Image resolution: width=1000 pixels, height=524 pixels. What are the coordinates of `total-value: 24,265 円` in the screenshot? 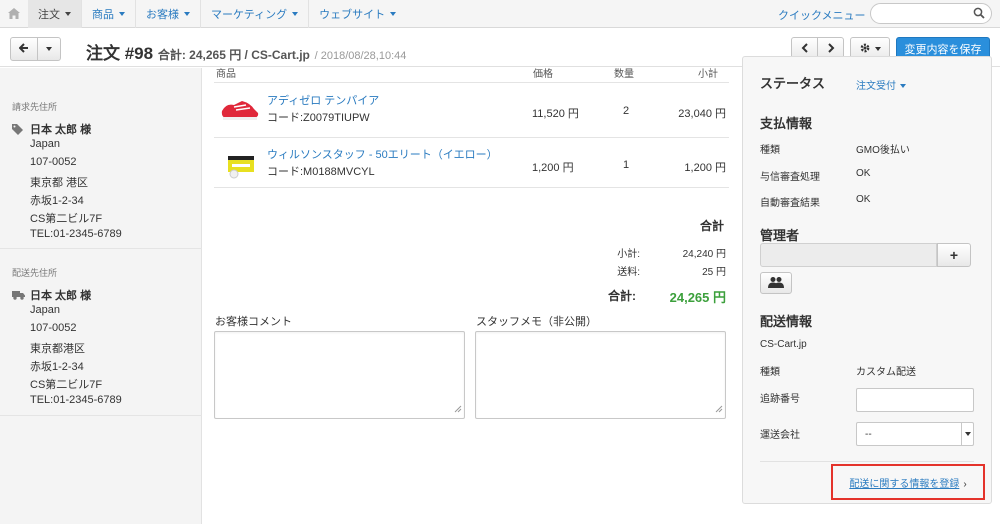 It's located at (697, 297).